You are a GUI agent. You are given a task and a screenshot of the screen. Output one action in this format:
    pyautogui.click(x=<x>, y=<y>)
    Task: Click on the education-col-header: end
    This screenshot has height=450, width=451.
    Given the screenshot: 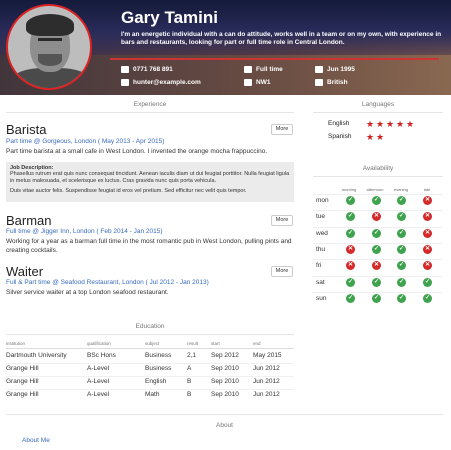 What is the action you would take?
    pyautogui.click(x=257, y=343)
    